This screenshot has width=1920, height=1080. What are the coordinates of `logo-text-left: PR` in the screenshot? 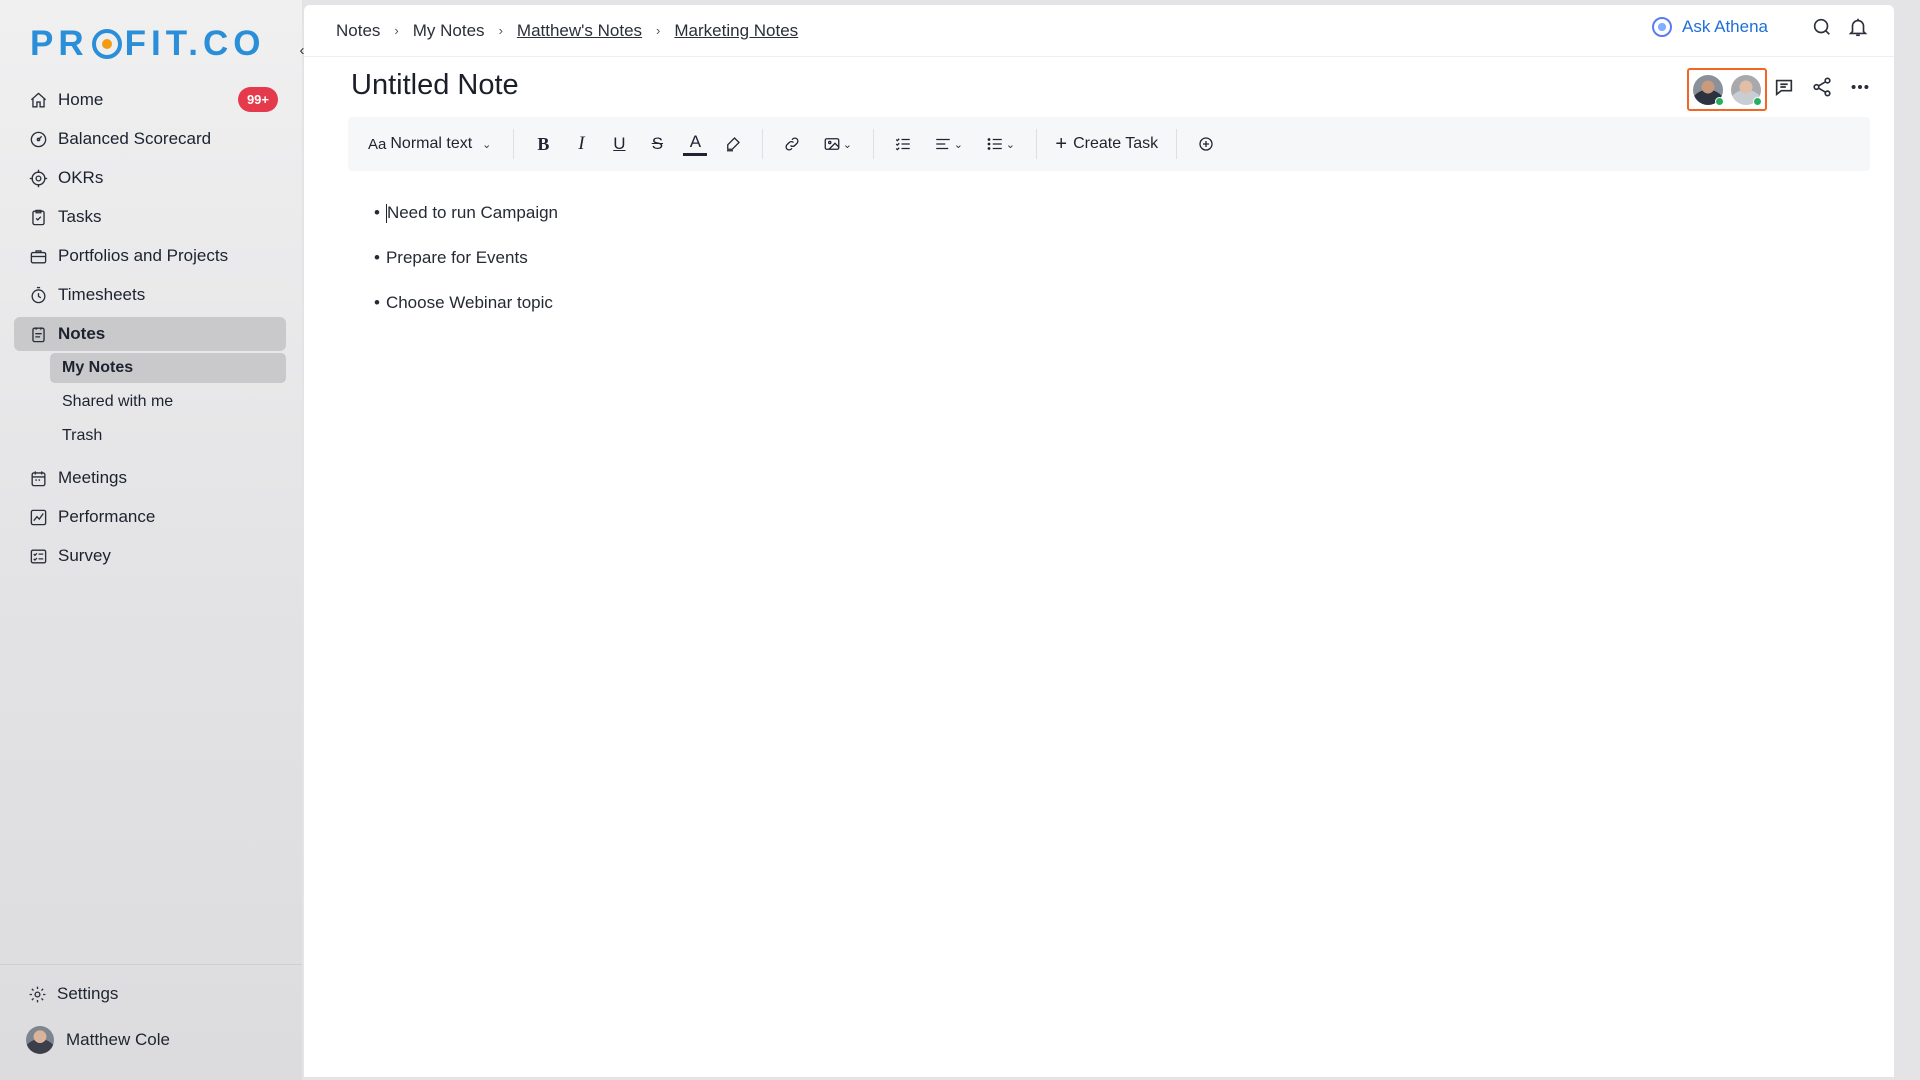 It's located at (59, 43).